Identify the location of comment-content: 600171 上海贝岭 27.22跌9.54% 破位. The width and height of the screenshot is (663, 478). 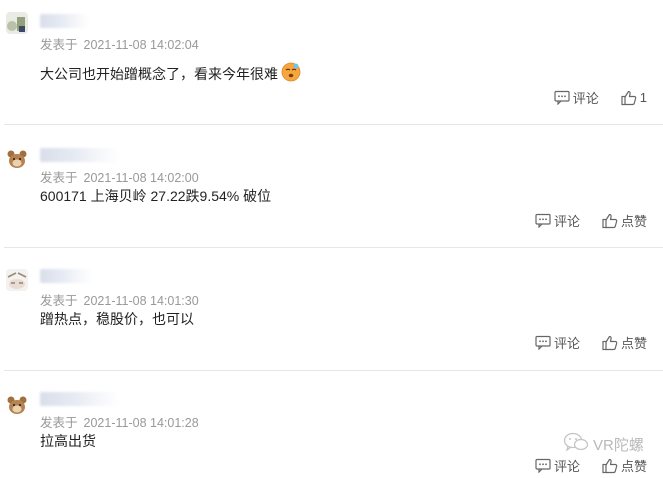
(156, 196).